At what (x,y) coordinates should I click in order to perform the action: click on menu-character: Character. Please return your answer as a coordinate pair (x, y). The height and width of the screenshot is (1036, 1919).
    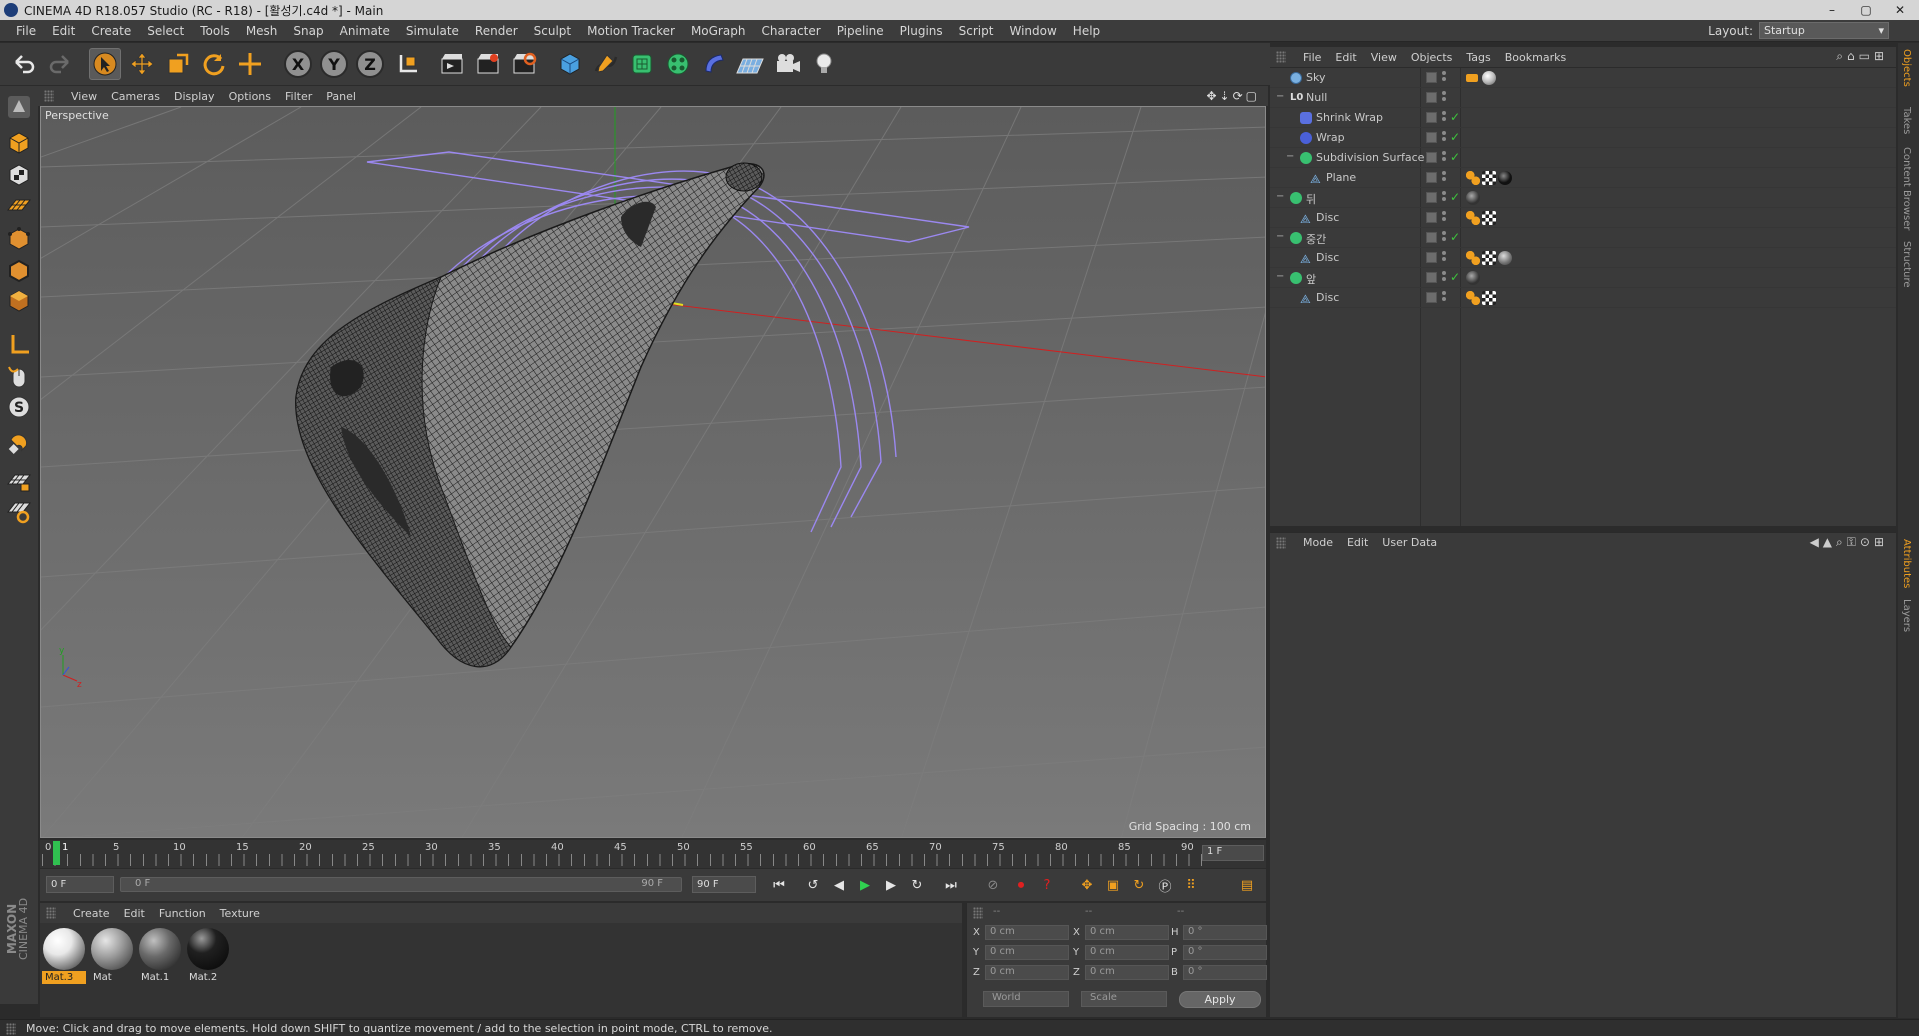
    Looking at the image, I should click on (790, 31).